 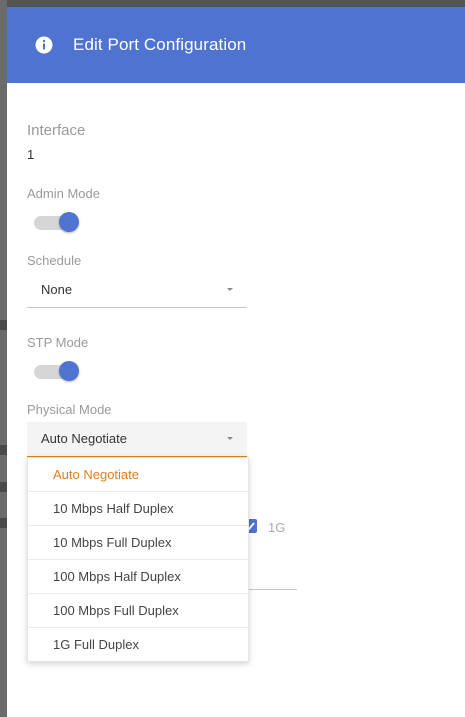 What do you see at coordinates (160, 44) in the screenshot?
I see `dialog-title: Edit Port Configuration` at bounding box center [160, 44].